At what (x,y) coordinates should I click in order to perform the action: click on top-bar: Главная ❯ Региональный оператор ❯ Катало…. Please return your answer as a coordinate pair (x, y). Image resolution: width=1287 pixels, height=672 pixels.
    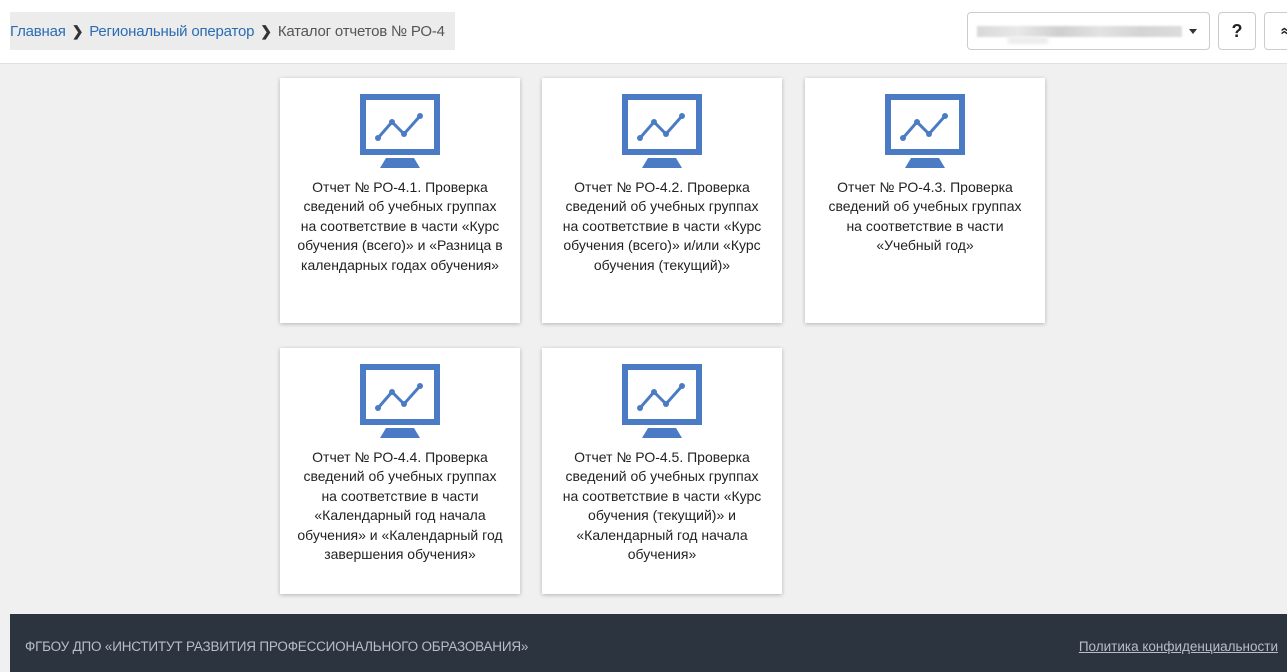
    Looking at the image, I should click on (643, 32).